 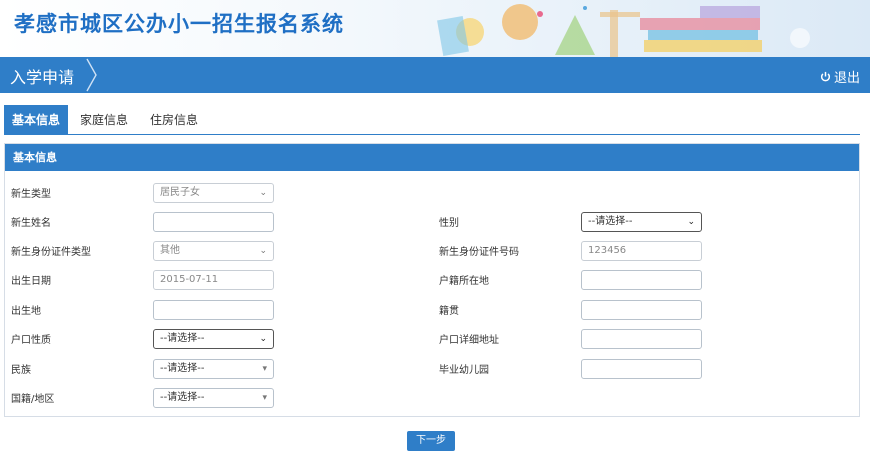 I want to click on student-type-value: 居民子女, so click(x=180, y=192).